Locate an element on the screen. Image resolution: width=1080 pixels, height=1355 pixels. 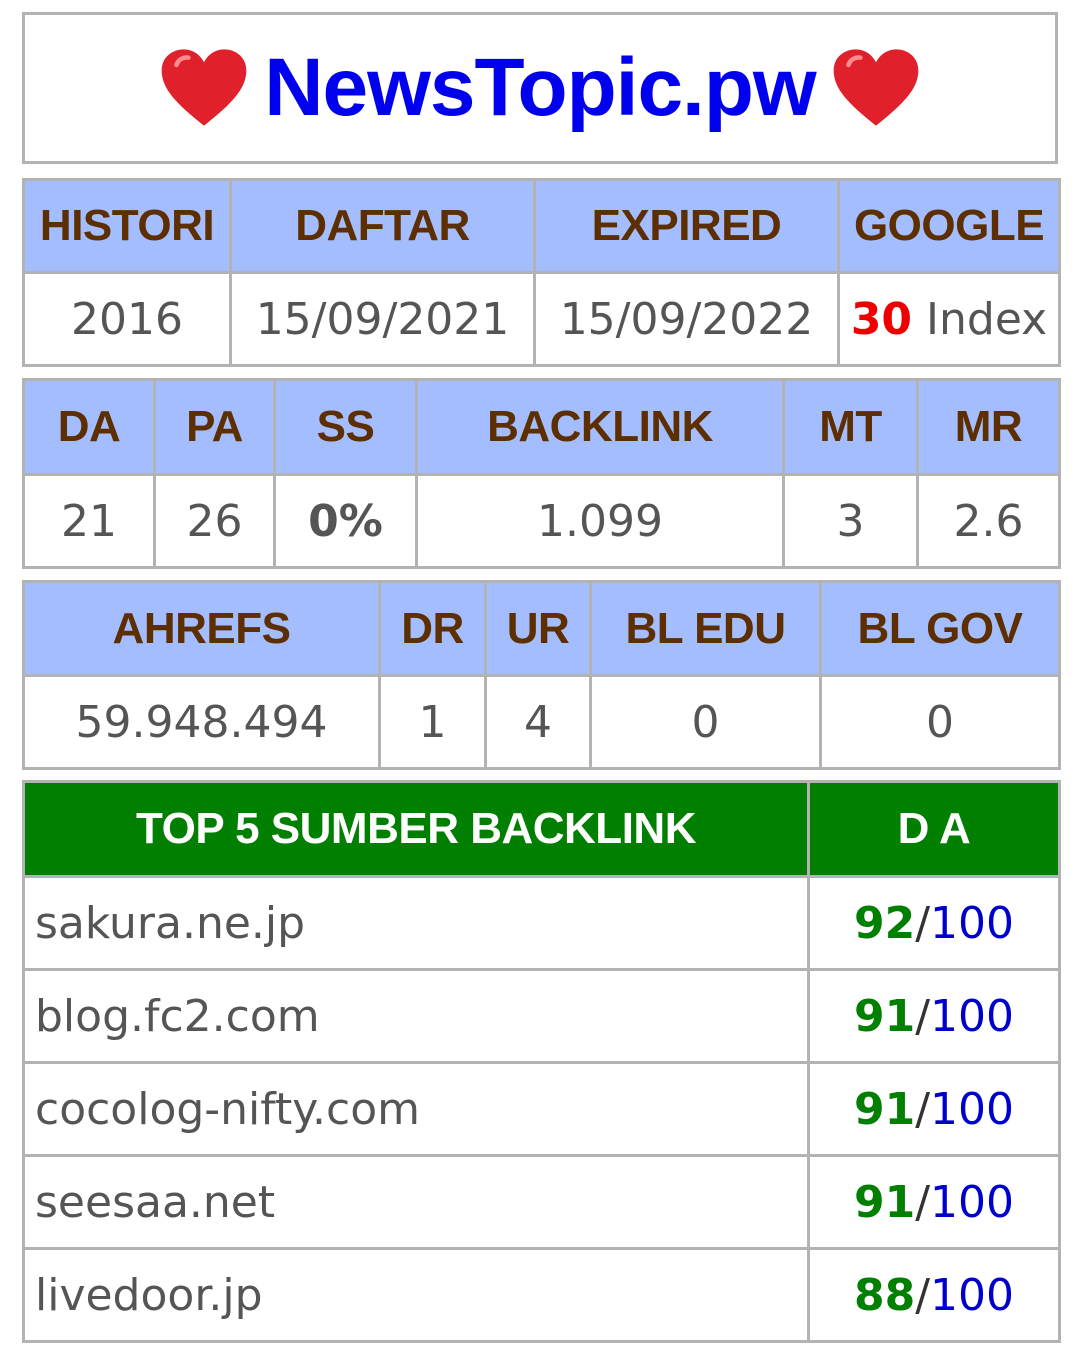
header-google: GOOGLE is located at coordinates (949, 226).